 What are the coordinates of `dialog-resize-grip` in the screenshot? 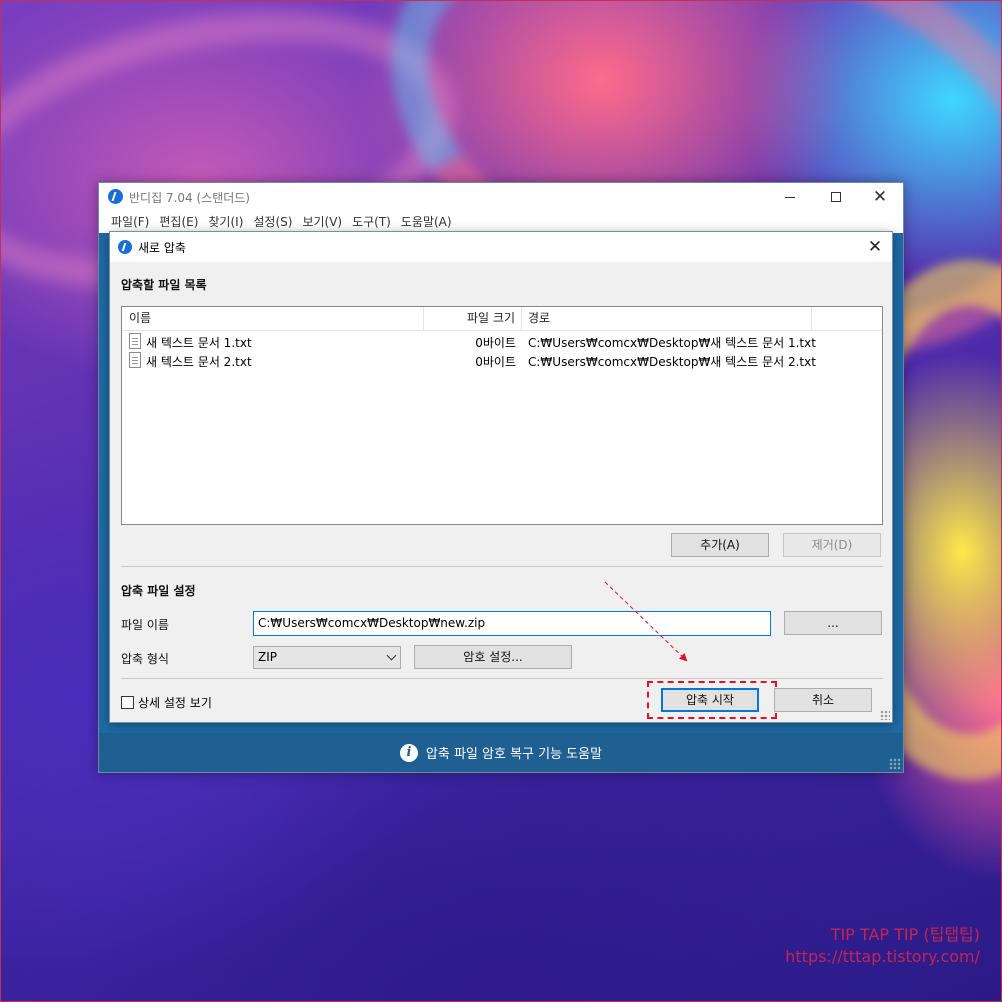 It's located at (885, 715).